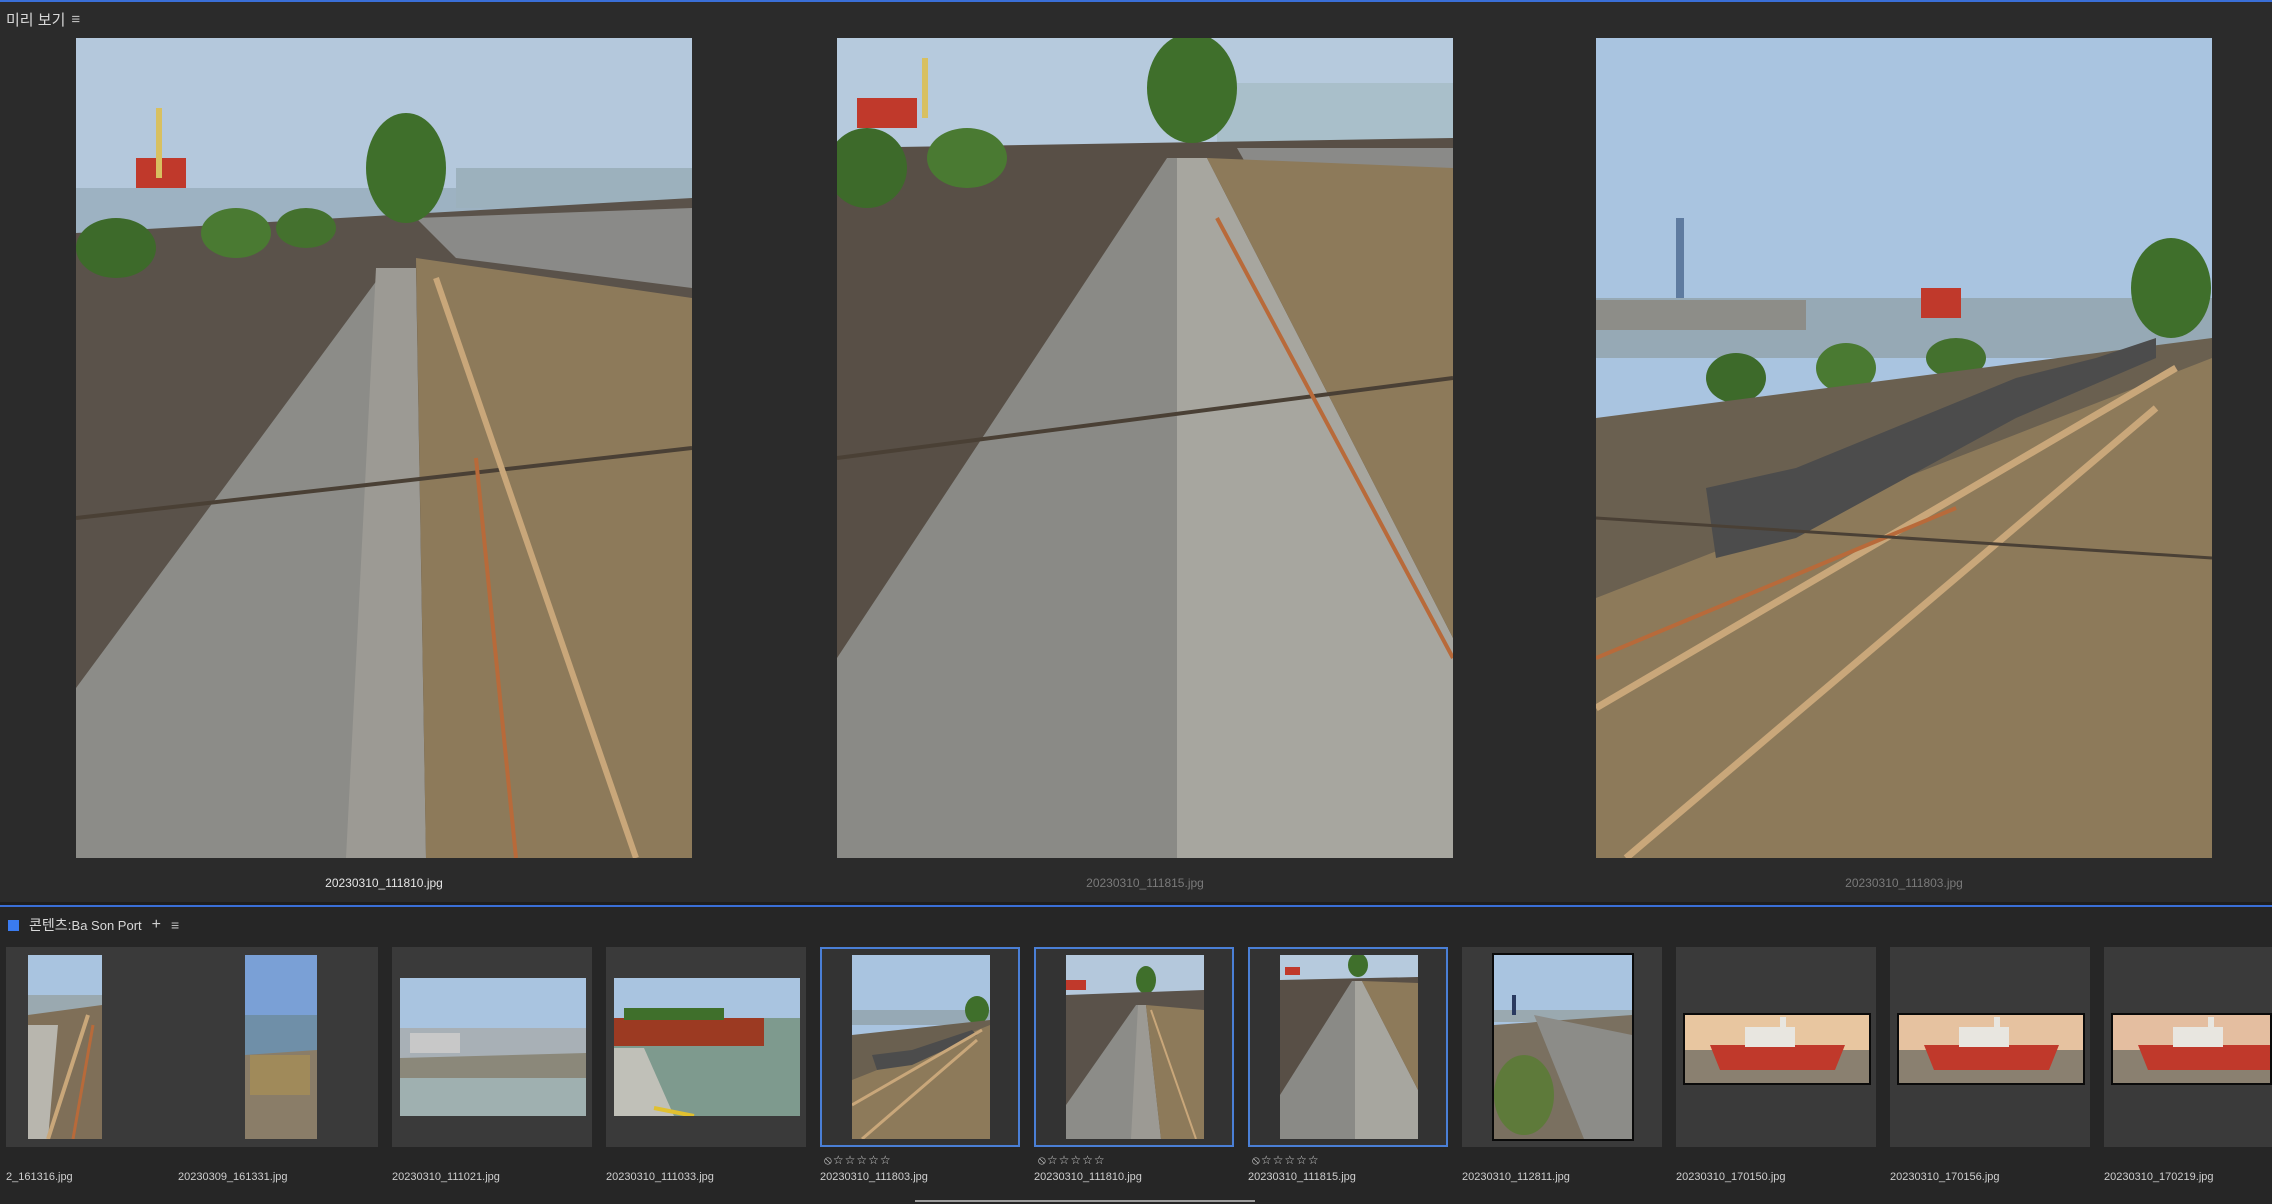 Image resolution: width=2272 pixels, height=1204 pixels. I want to click on add-icon: +, so click(156, 925).